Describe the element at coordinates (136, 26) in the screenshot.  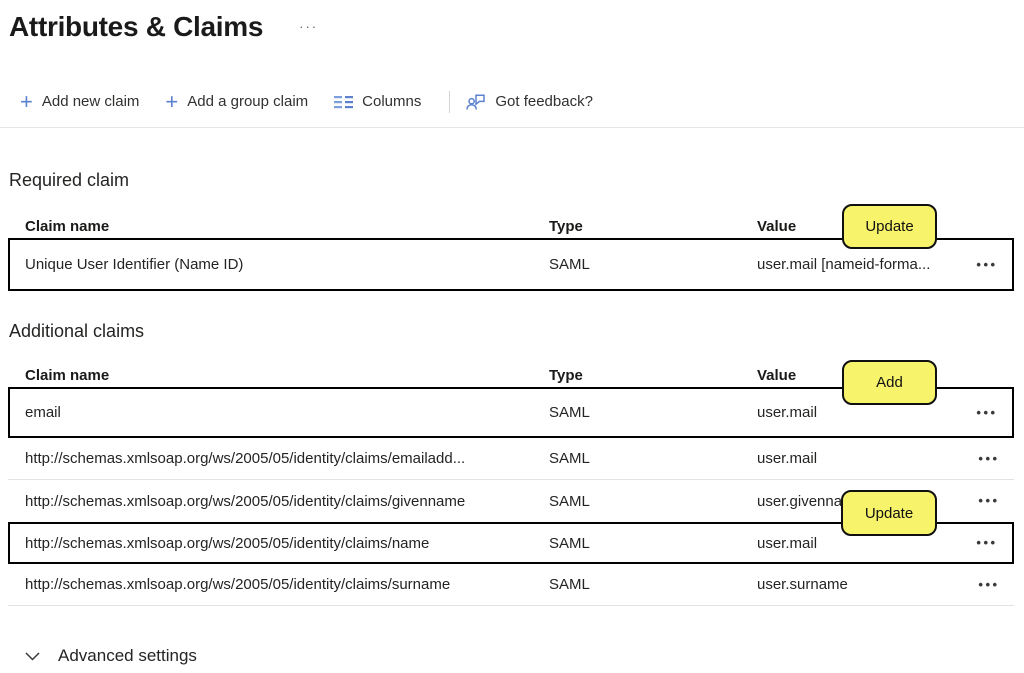
I see `page-title: Attributes & Claims` at that location.